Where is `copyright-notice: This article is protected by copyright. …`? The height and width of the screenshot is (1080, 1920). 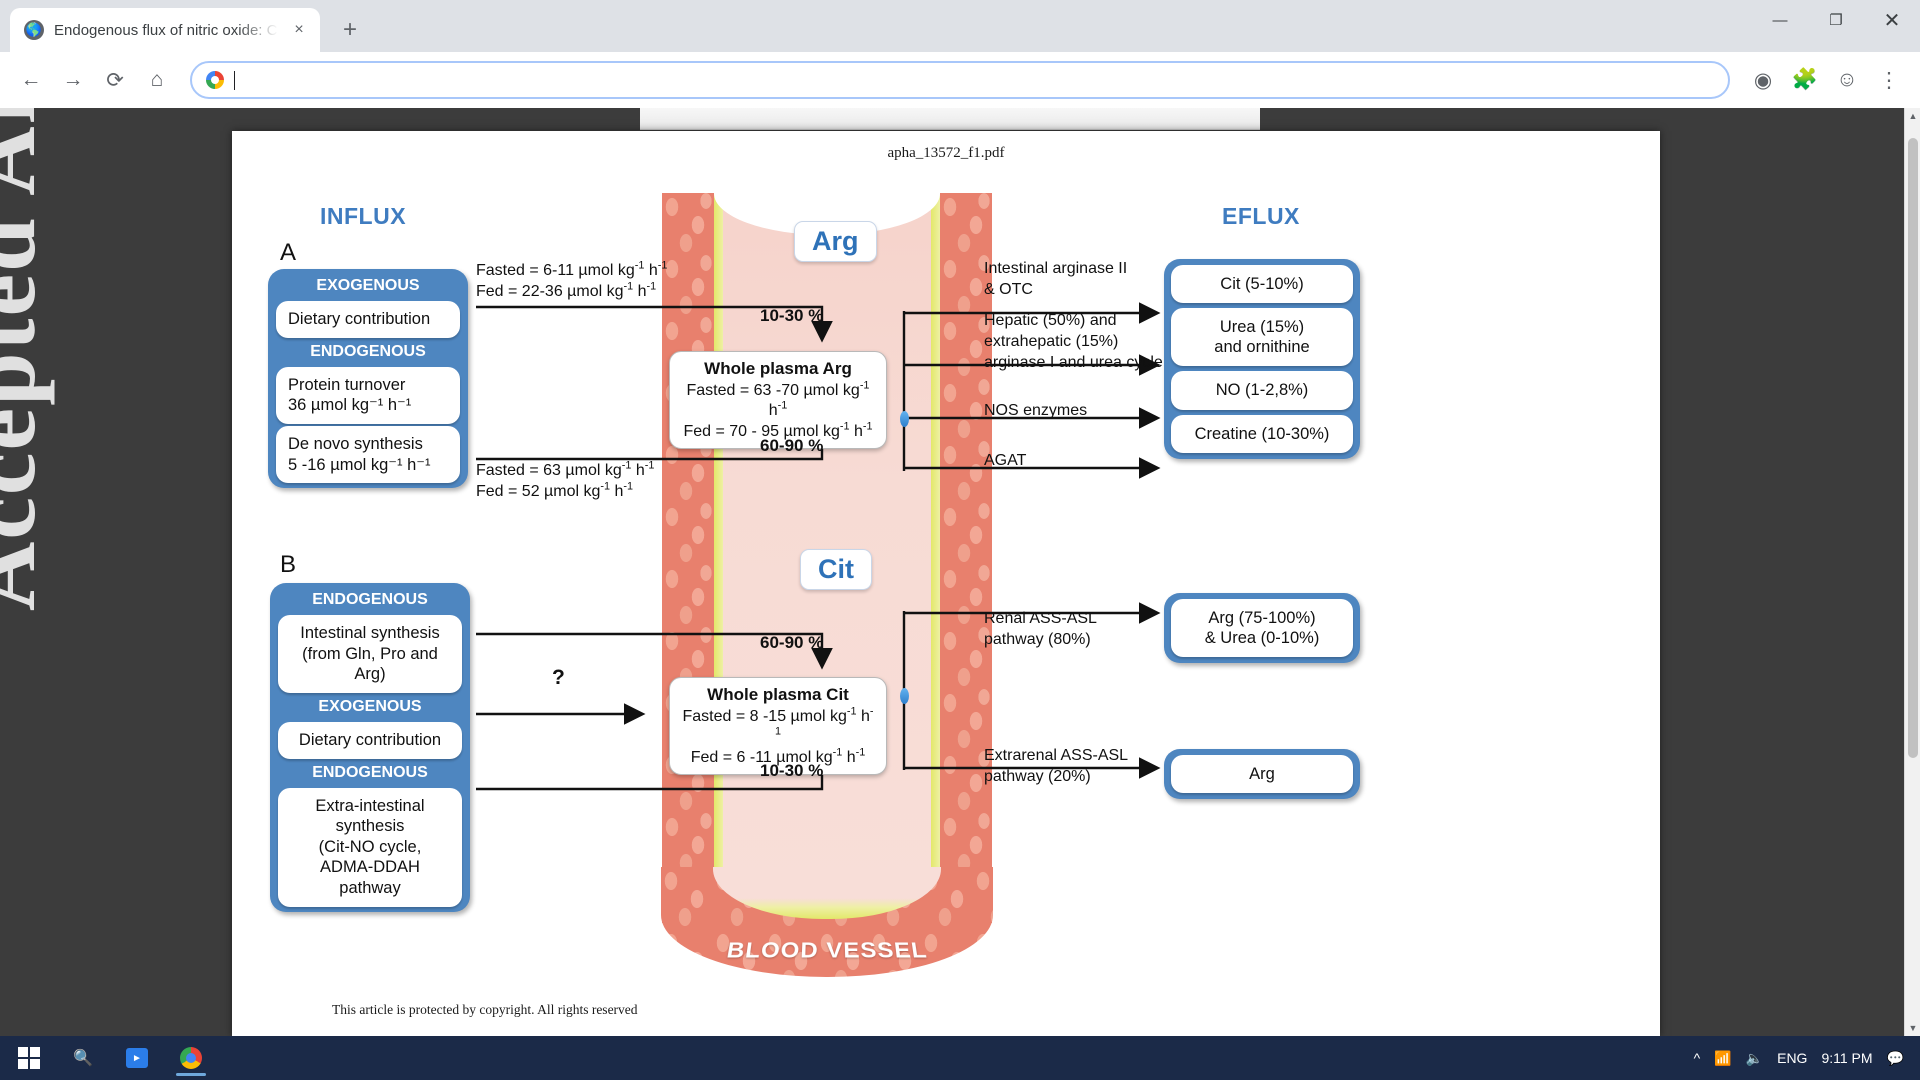 copyright-notice: This article is protected by copyright. … is located at coordinates (485, 1009).